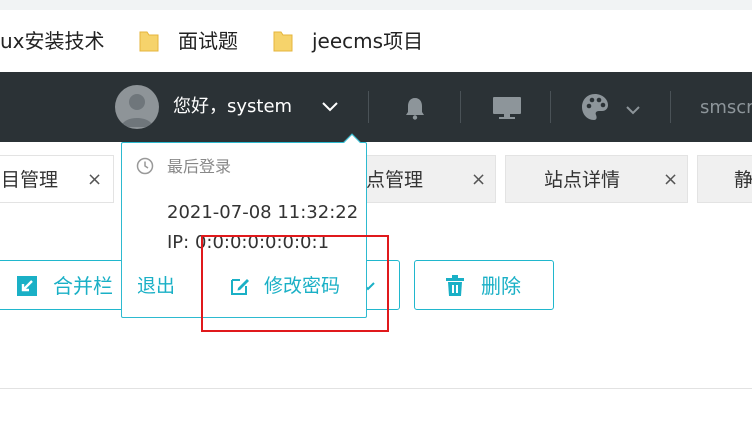 Image resolution: width=752 pixels, height=426 pixels. I want to click on divider, so click(376, 388).